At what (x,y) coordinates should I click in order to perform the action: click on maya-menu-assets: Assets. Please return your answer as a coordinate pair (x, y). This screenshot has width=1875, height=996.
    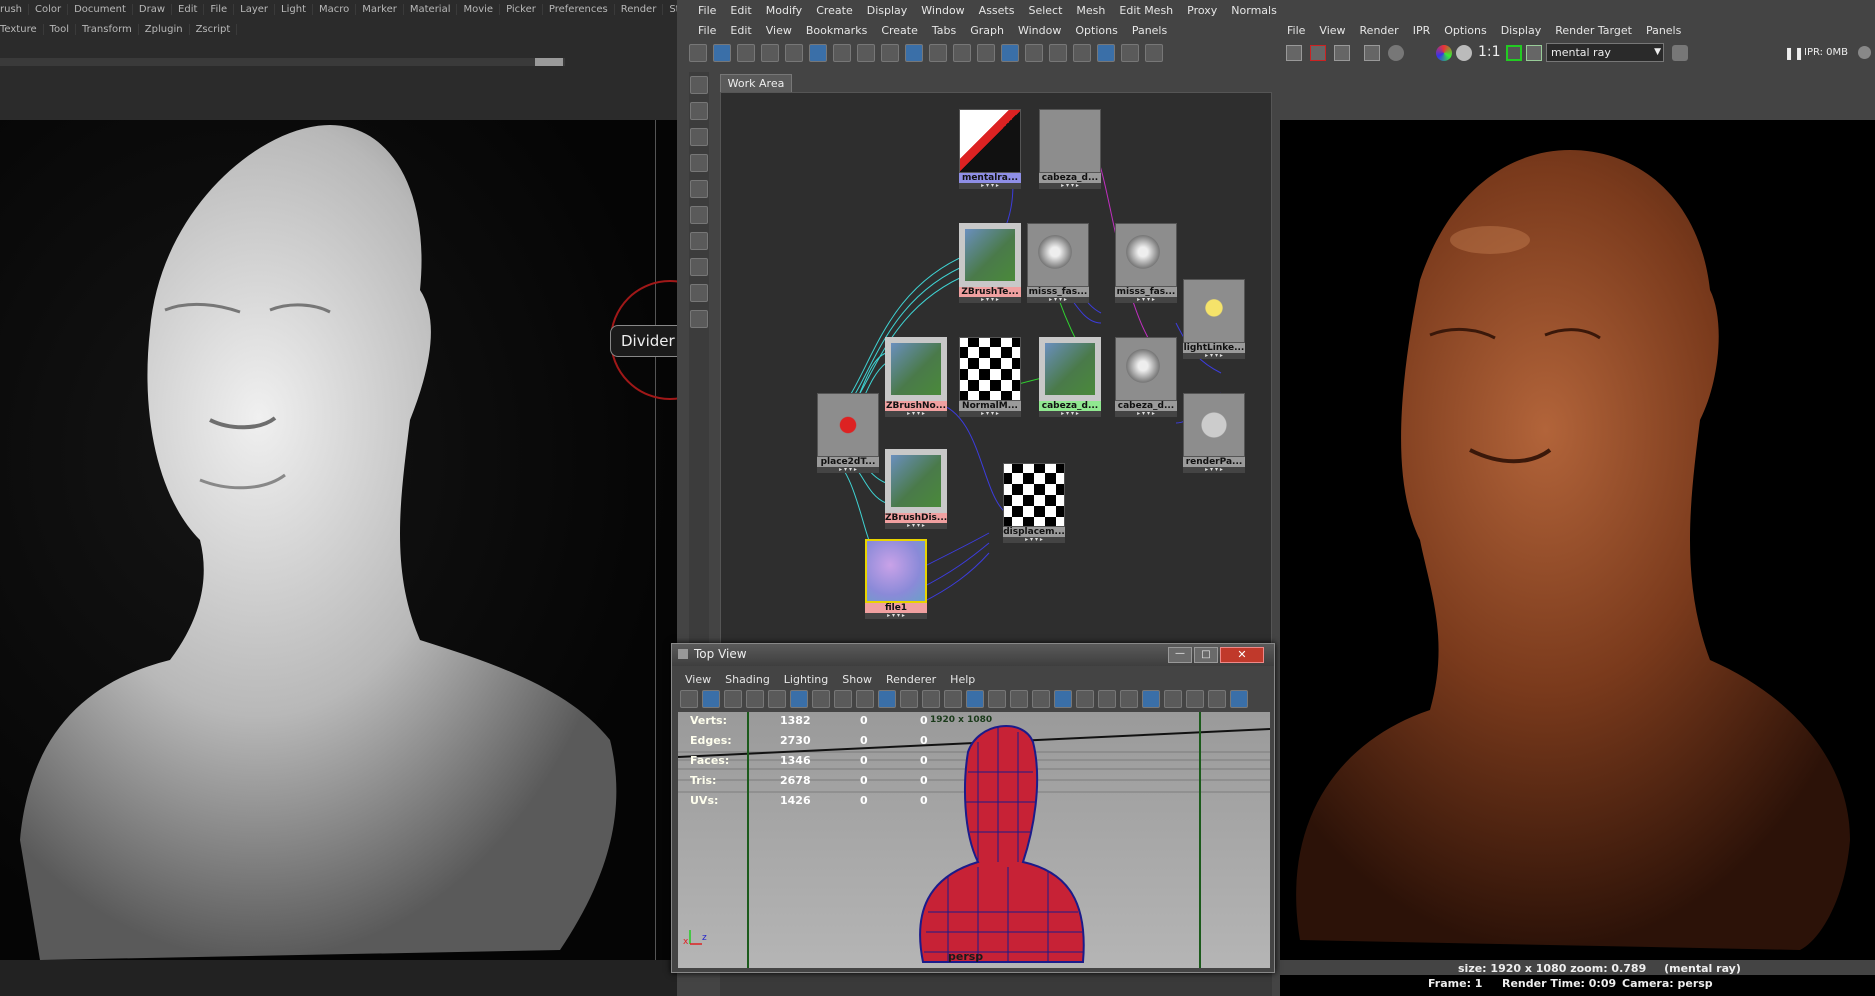
    Looking at the image, I should click on (997, 10).